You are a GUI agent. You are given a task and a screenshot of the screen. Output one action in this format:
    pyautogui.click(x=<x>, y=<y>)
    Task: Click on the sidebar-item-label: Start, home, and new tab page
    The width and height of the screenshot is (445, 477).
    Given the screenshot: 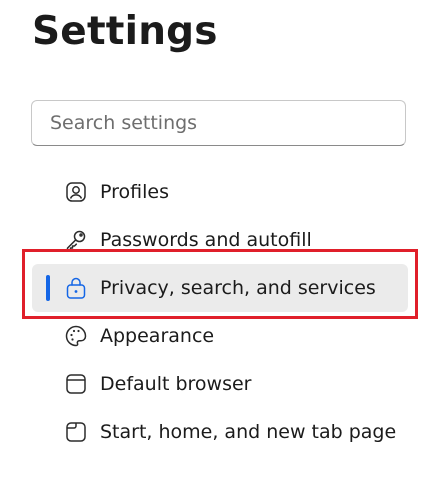 What is the action you would take?
    pyautogui.click(x=248, y=432)
    